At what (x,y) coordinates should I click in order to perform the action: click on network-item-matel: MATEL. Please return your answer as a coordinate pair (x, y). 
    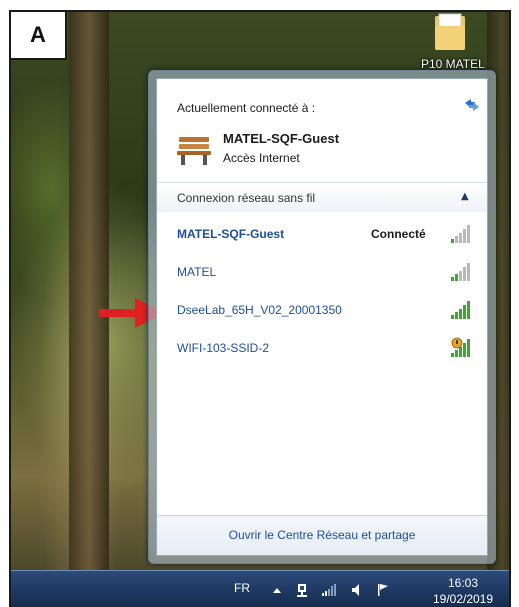
    Looking at the image, I should click on (322, 273).